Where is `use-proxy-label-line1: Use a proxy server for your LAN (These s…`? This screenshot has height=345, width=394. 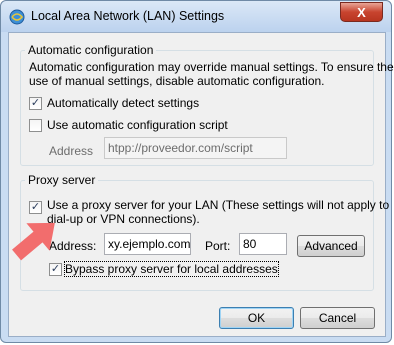 use-proxy-label-line1: Use a proxy server for your LAN (These s… is located at coordinates (218, 205).